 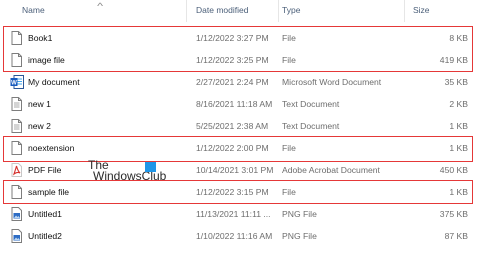 I want to click on file-date-modified: 2/27/2021 2:24 PM, so click(x=232, y=82).